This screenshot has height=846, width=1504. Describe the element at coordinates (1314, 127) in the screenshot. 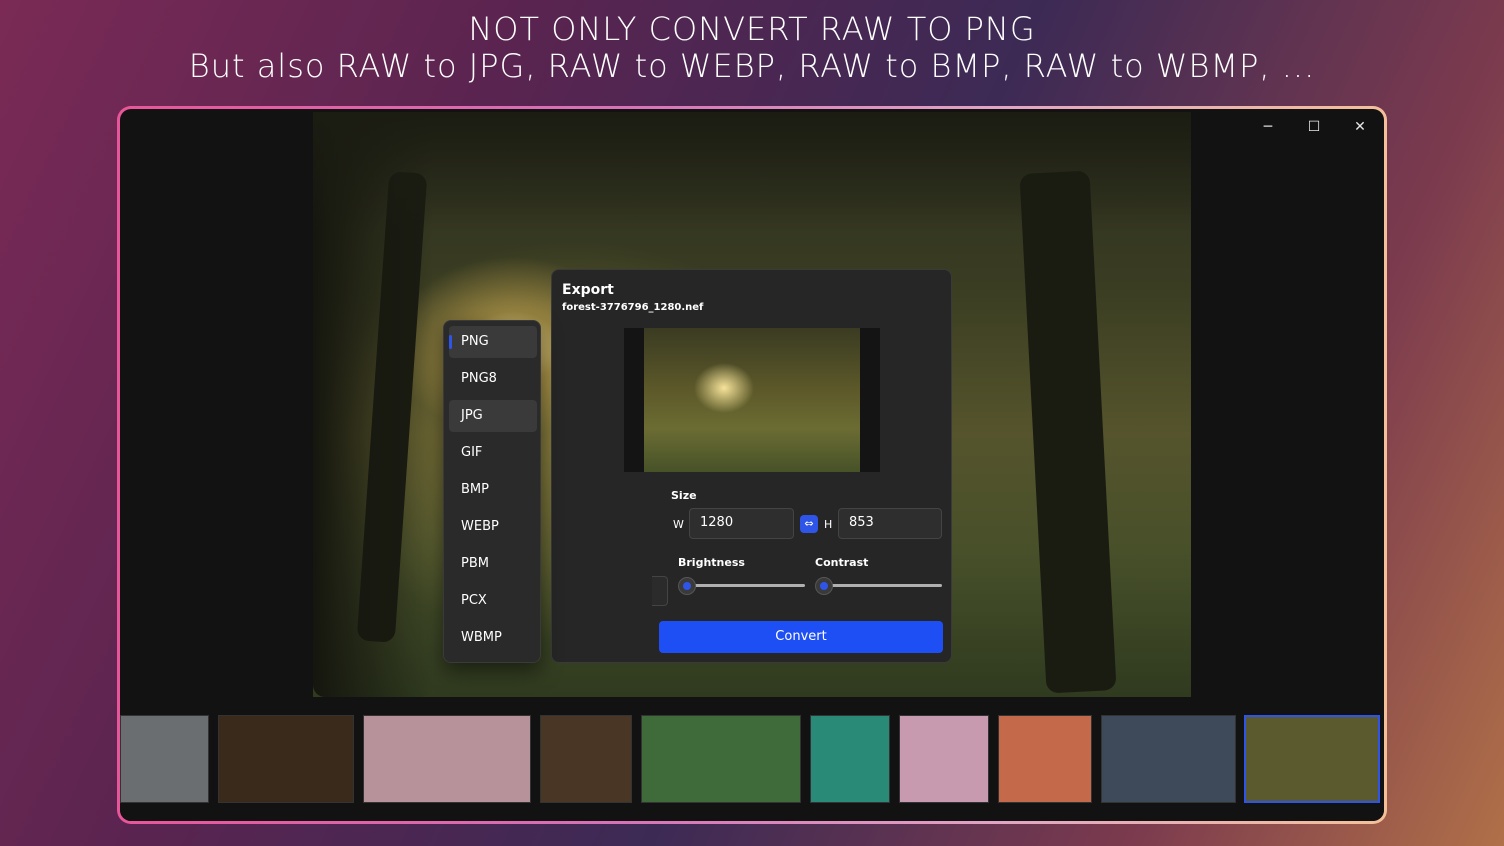

I see `maximize-icon: ☐` at that location.